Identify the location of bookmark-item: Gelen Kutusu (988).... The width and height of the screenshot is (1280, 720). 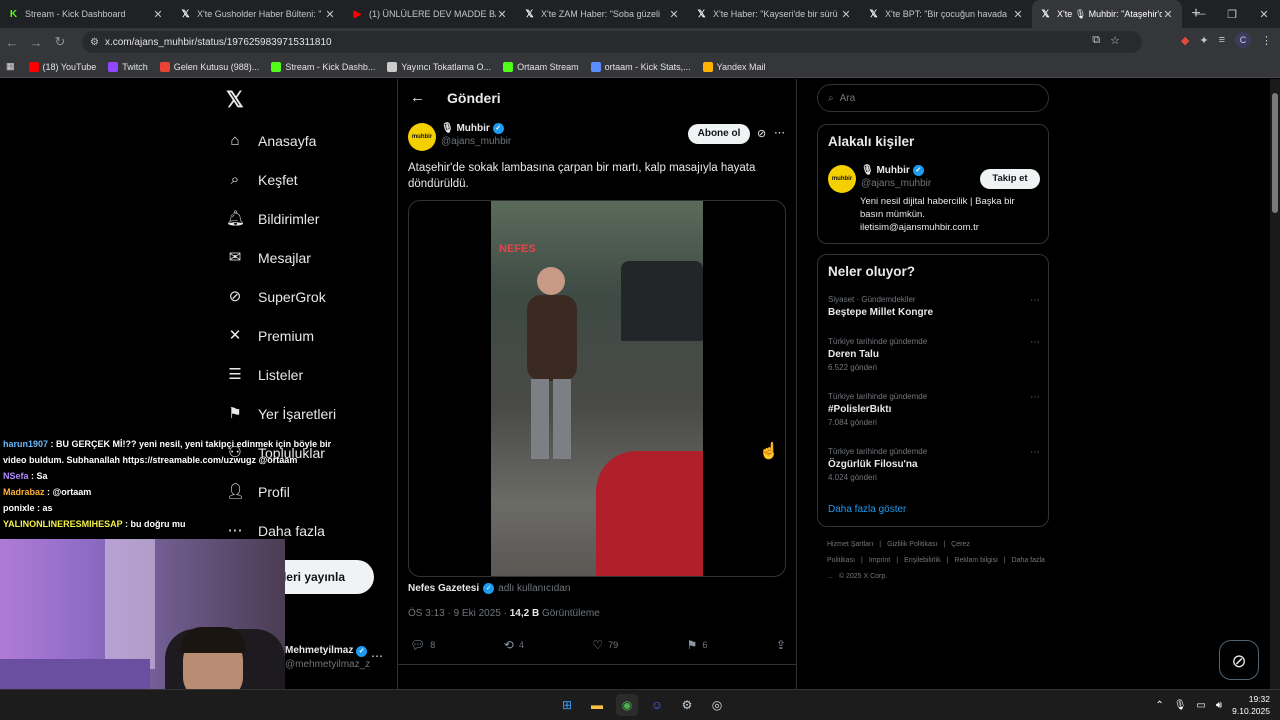
(209, 66).